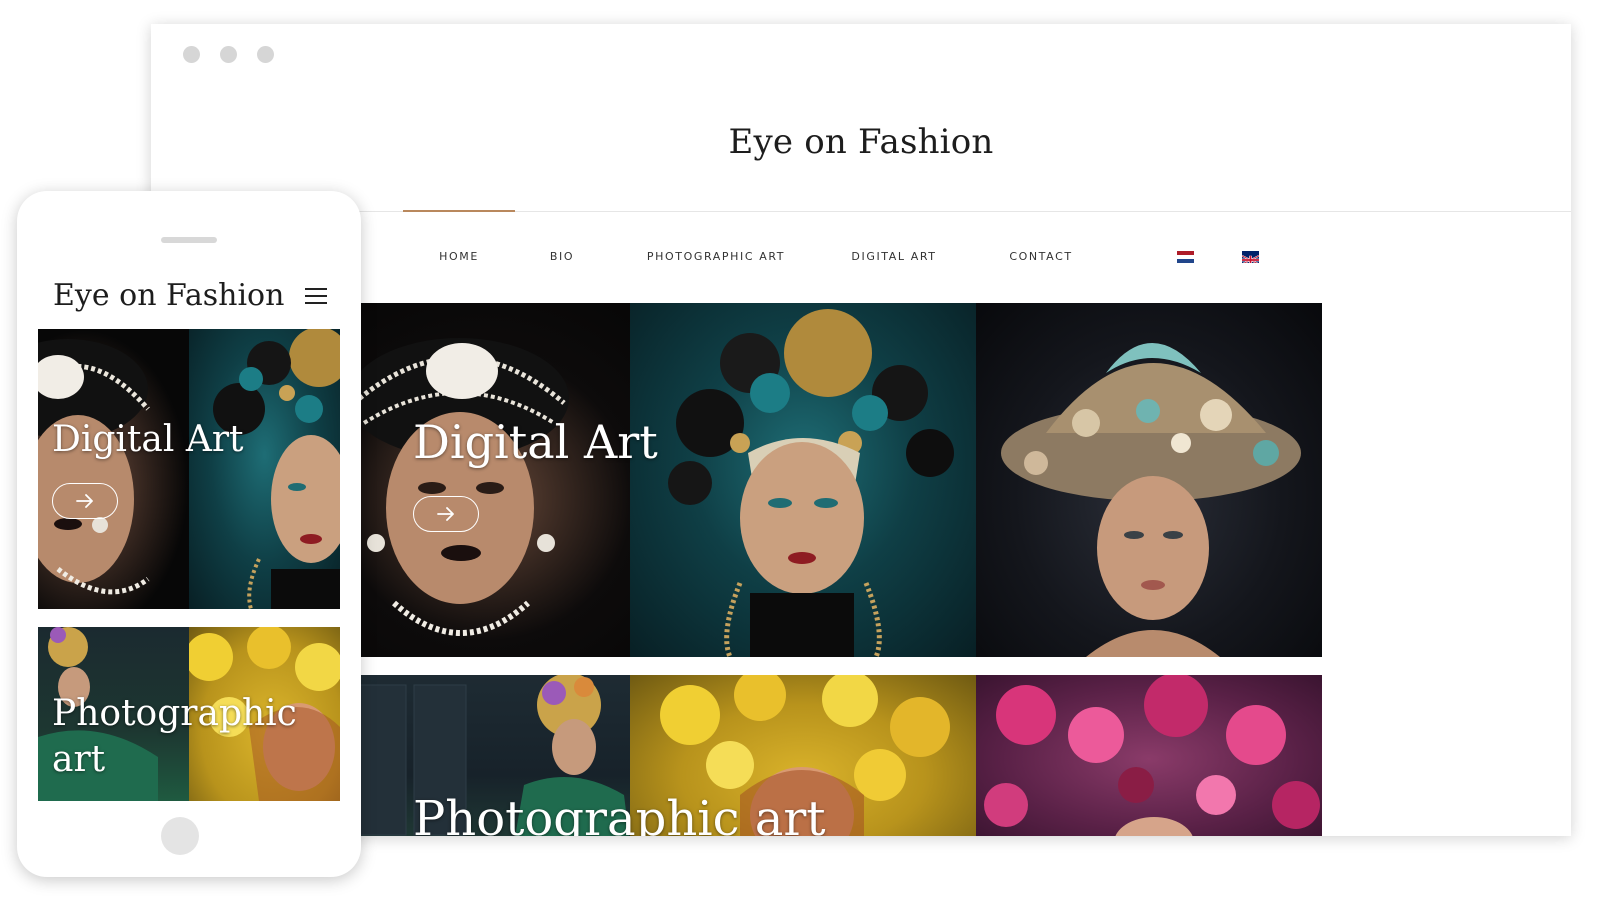 Image resolution: width=1600 pixels, height=913 pixels. I want to click on nav-item-bio: BIO, so click(562, 257).